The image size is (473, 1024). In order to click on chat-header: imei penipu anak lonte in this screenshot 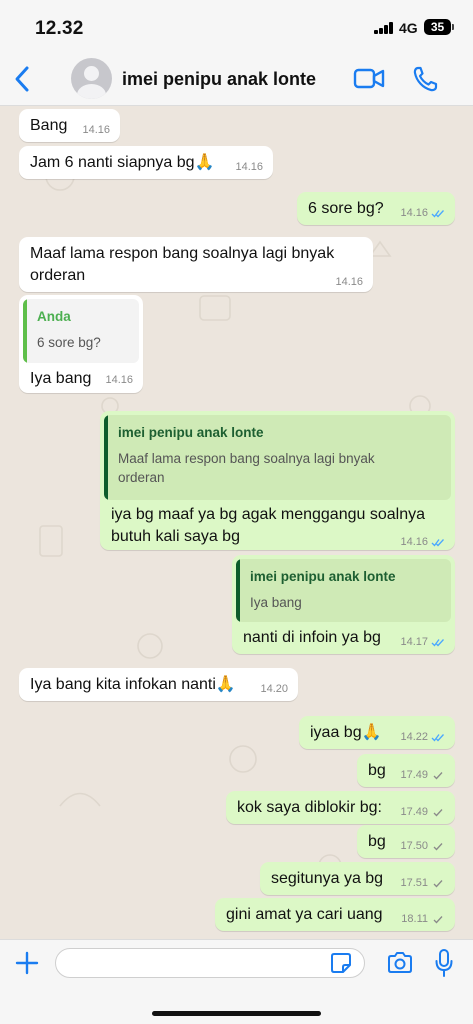, I will do `click(236, 79)`.